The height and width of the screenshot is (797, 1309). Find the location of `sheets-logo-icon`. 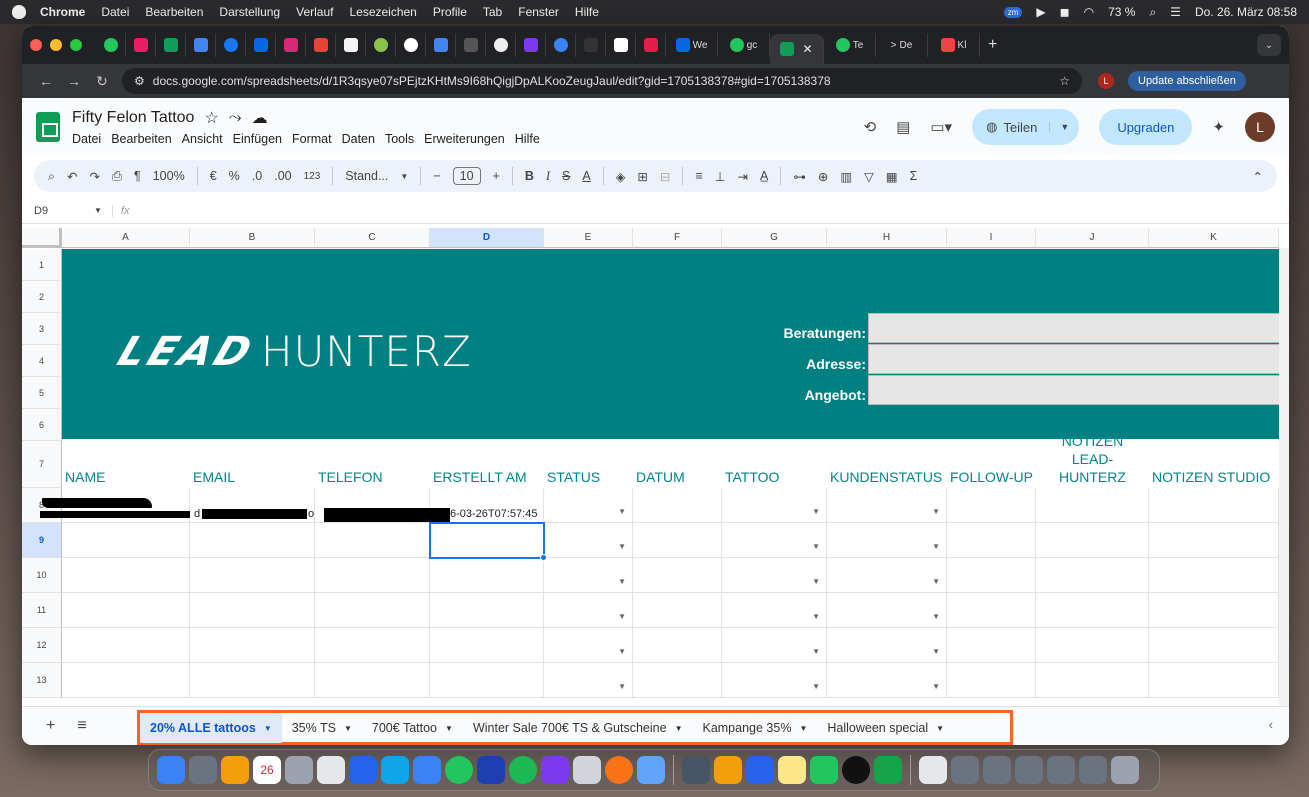

sheets-logo-icon is located at coordinates (48, 127).